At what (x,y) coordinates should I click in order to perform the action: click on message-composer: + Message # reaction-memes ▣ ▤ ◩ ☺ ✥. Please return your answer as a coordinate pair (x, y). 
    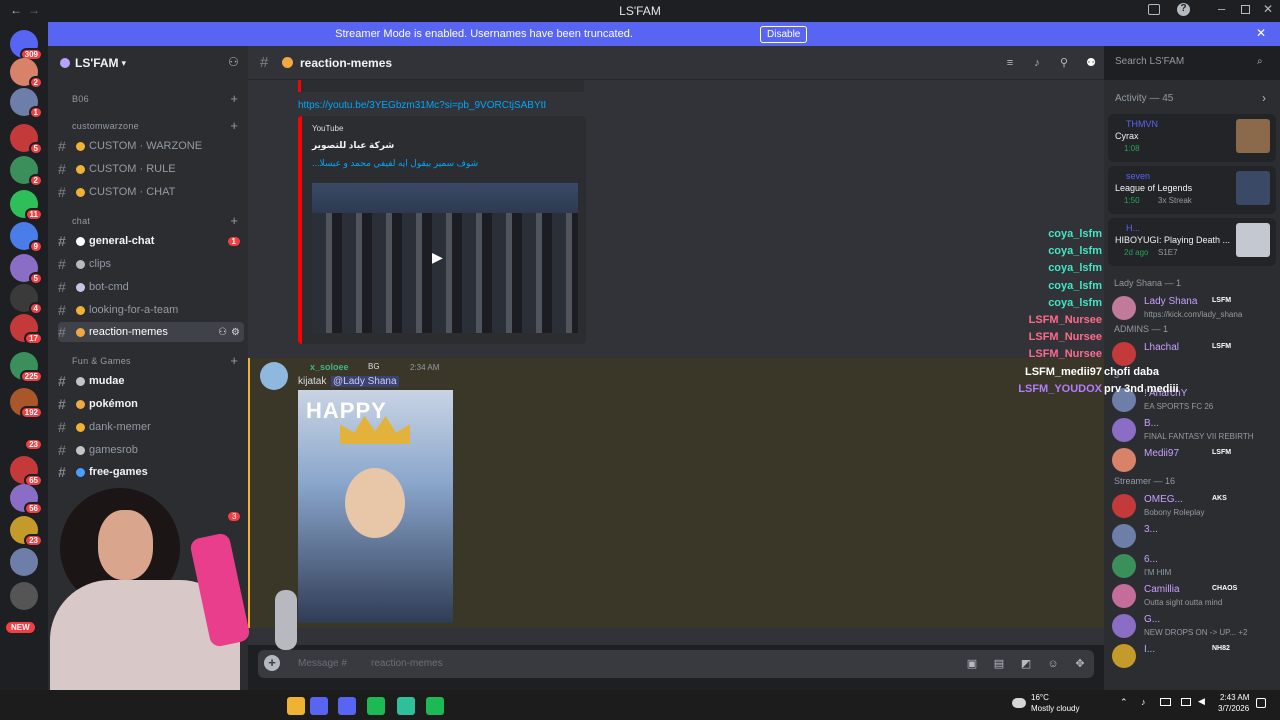
    Looking at the image, I should click on (676, 664).